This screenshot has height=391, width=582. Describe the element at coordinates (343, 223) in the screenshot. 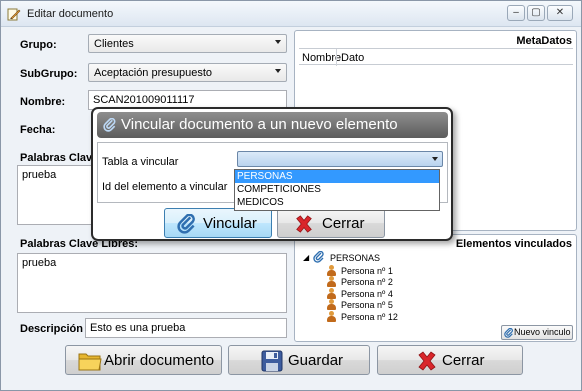

I see `dialog-cerrar-label: Cerrar` at that location.